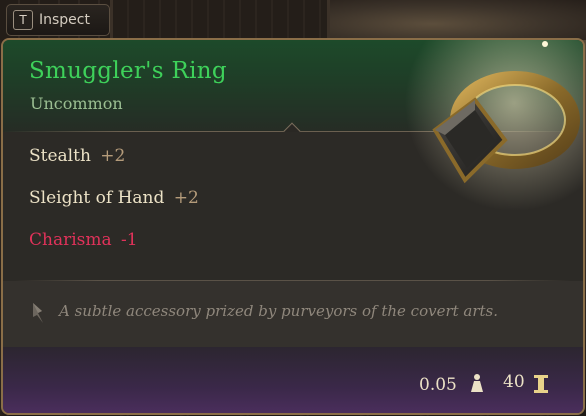  What do you see at coordinates (438, 385) in the screenshot?
I see `weight-value: 0.05` at bounding box center [438, 385].